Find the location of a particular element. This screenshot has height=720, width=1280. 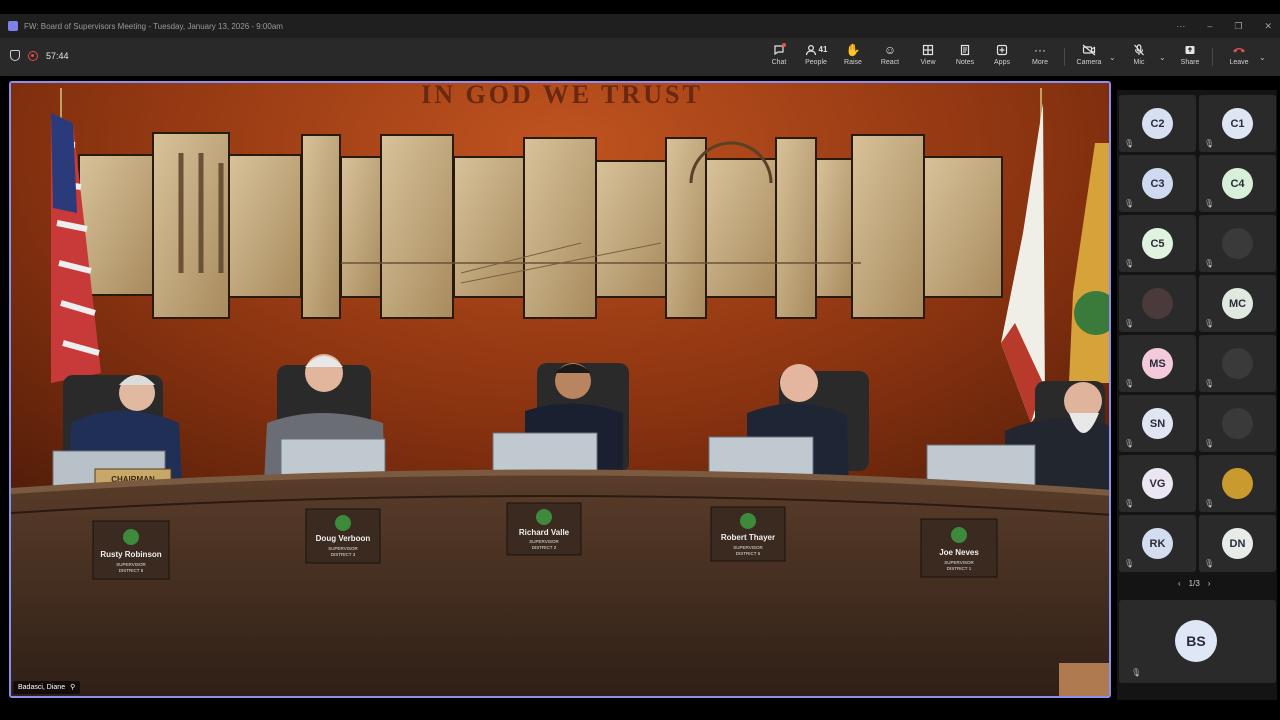

more-button: ··· More is located at coordinates (1040, 57).